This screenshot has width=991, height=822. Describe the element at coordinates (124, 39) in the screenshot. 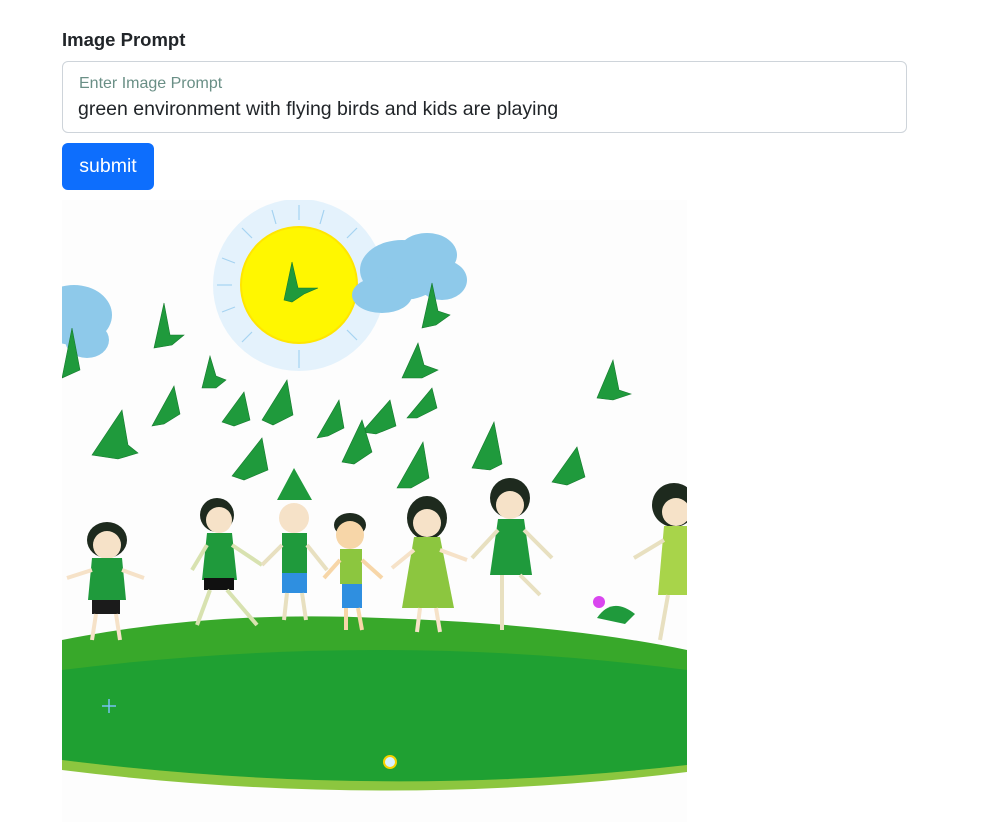

I see `image-prompt-label: Image Prompt` at that location.